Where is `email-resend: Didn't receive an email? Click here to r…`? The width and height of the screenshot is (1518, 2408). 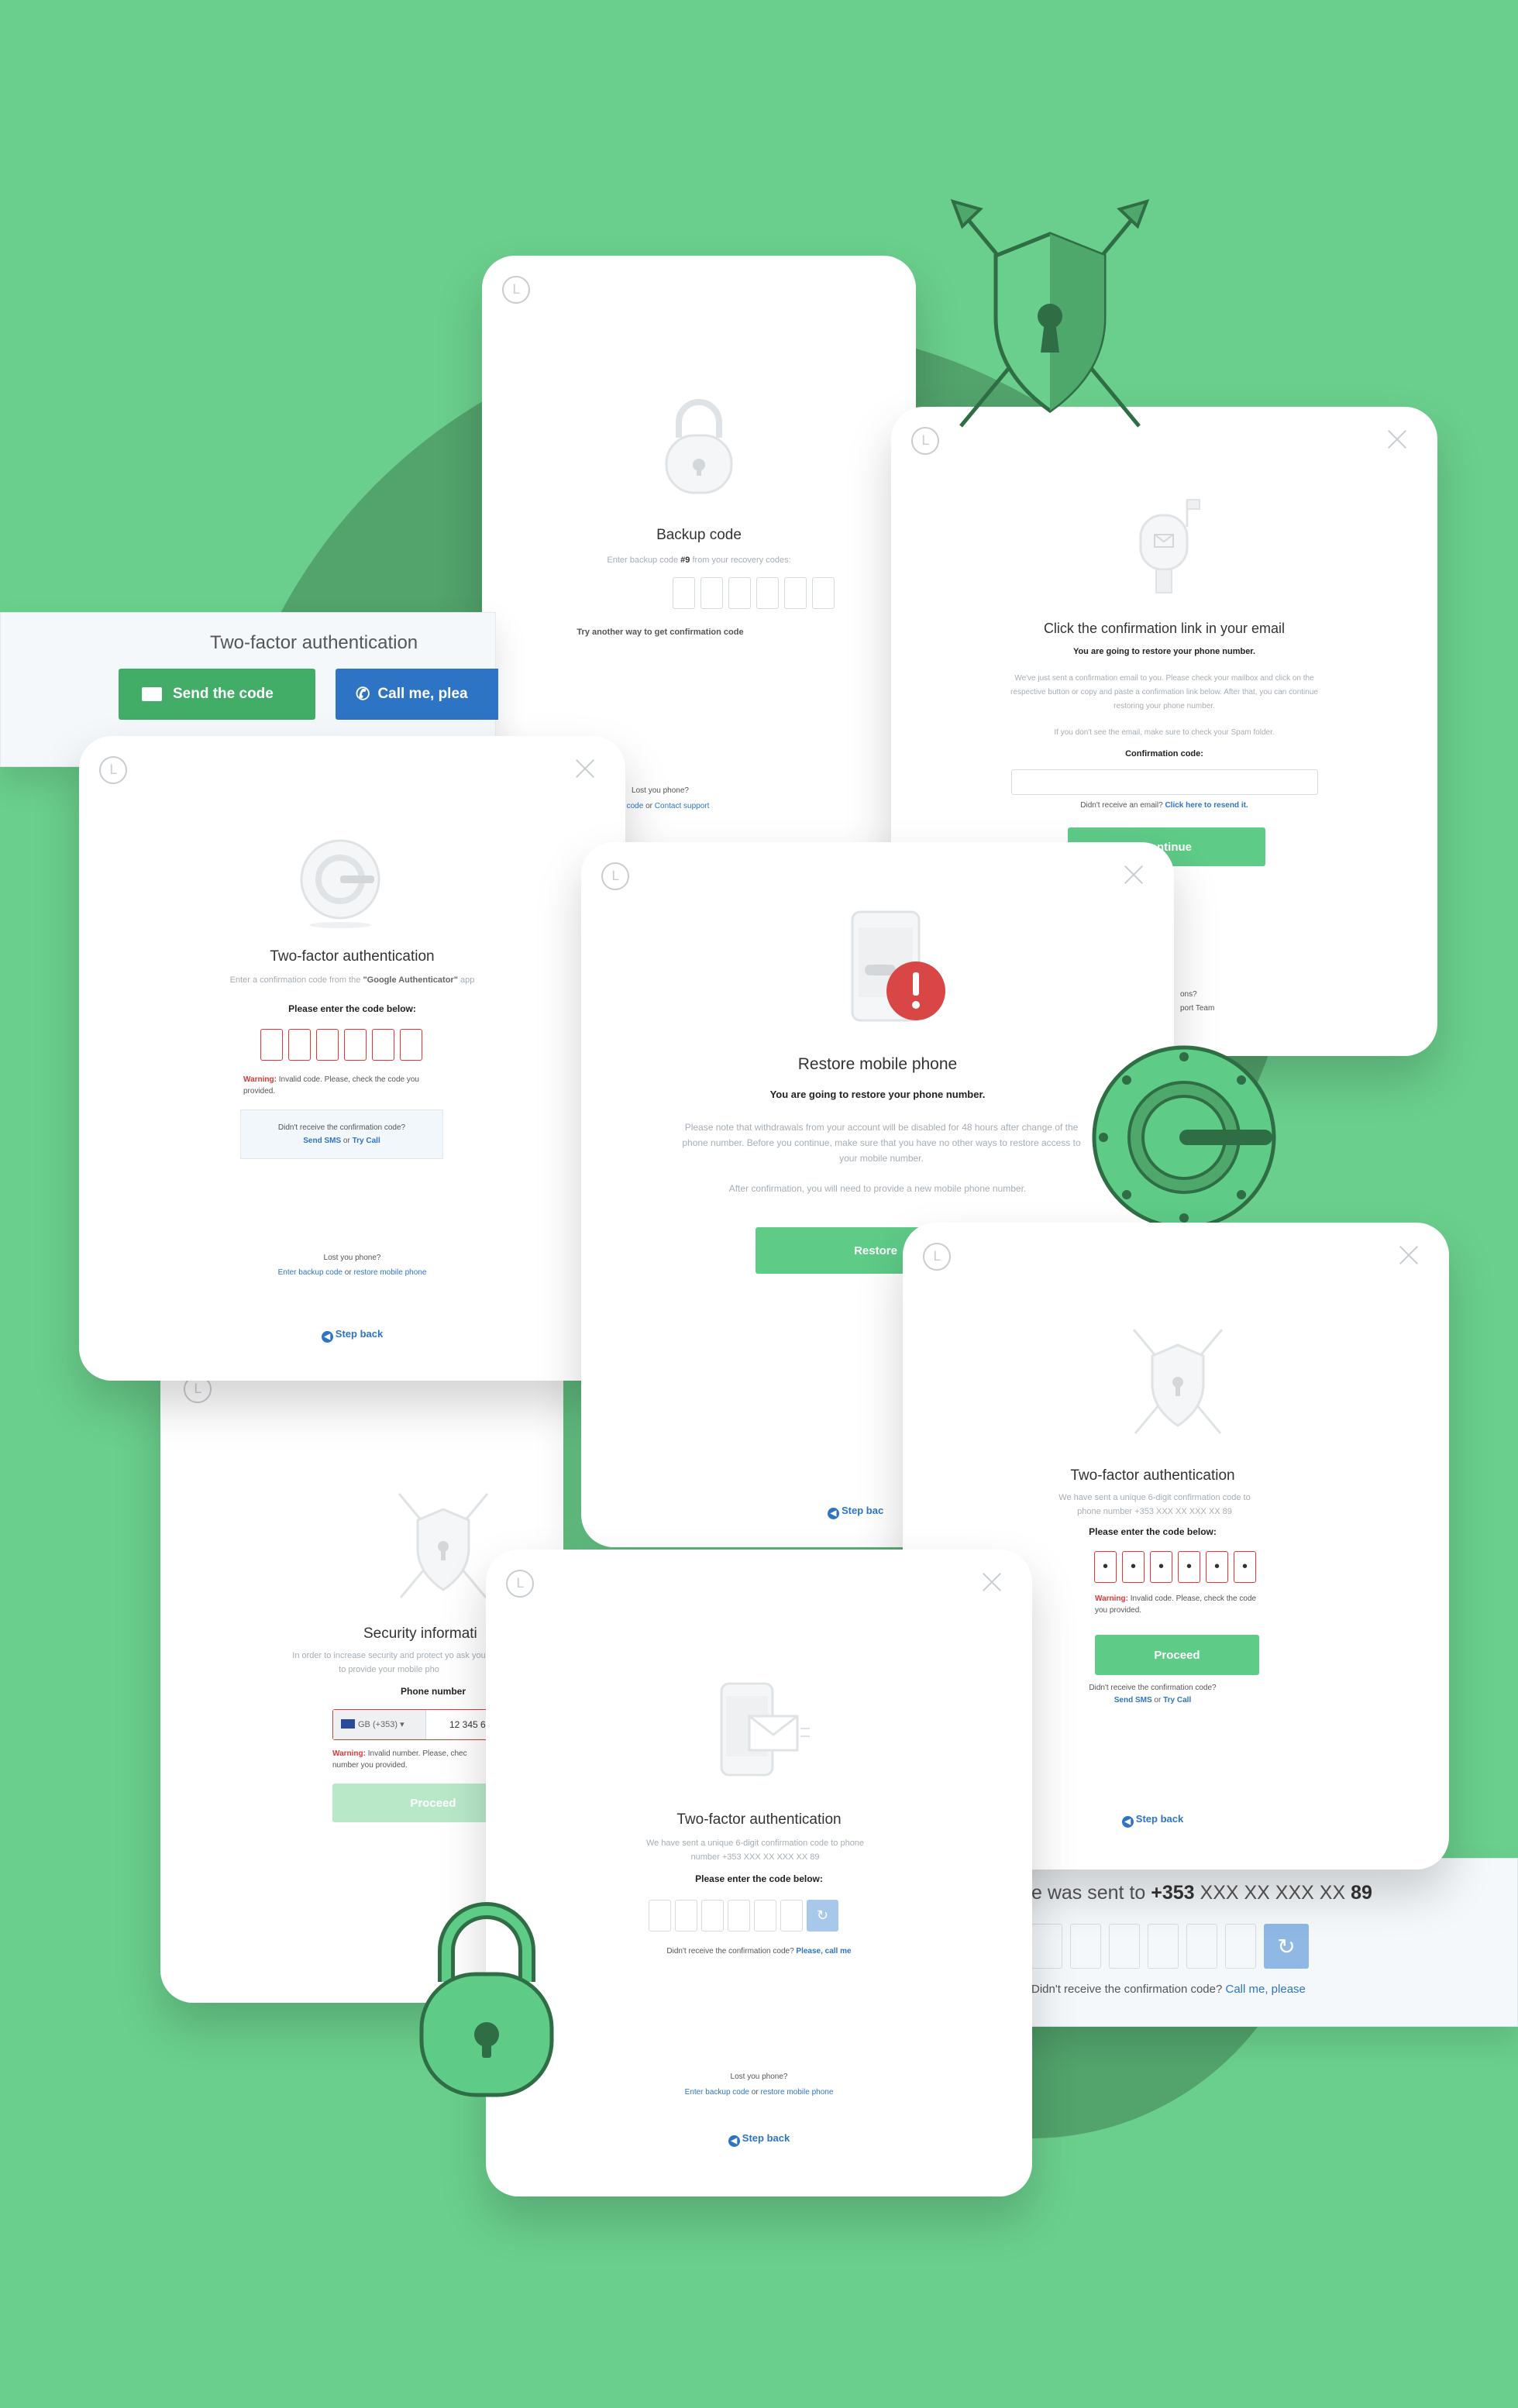 email-resend: Didn't receive an email? Click here to r… is located at coordinates (1164, 805).